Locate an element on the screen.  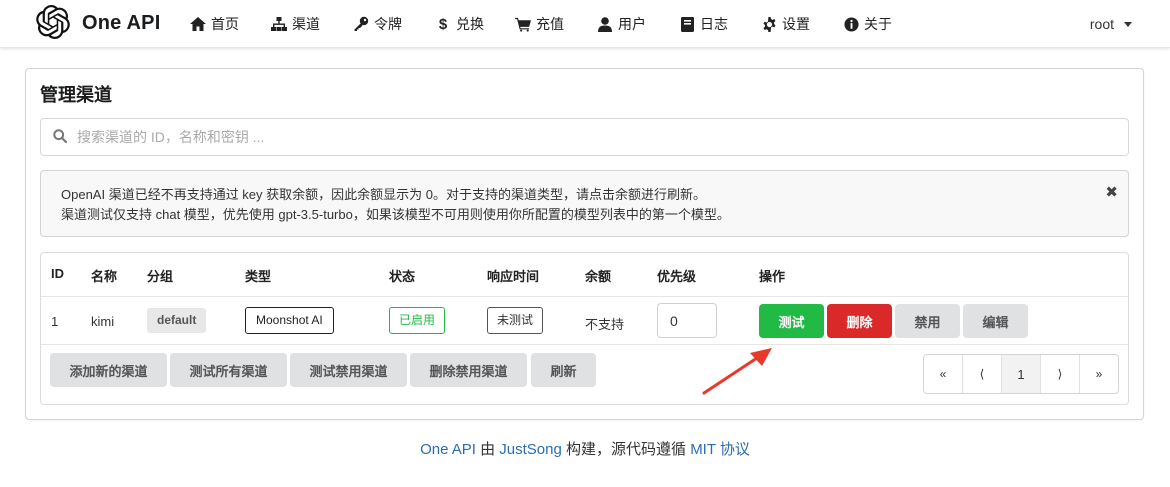
nav-item-settings: 设置 is located at coordinates (785, 24).